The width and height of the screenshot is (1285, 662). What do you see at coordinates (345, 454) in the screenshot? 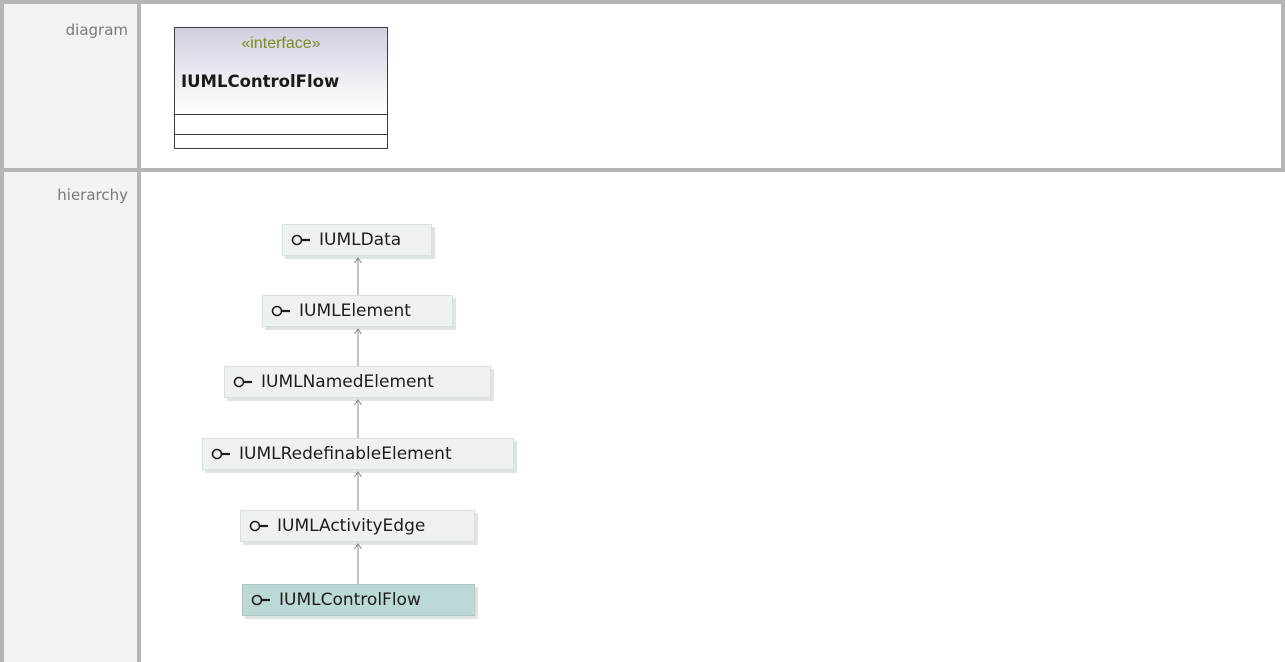
I see `hierarchy-node-name: IUMLRedefinableElement` at bounding box center [345, 454].